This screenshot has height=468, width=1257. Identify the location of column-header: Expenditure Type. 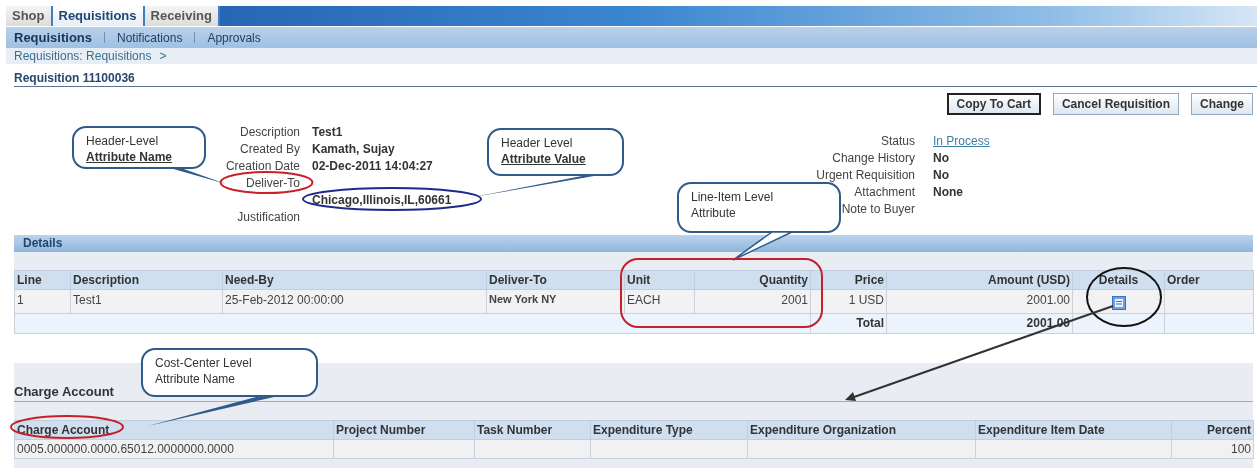
(669, 430).